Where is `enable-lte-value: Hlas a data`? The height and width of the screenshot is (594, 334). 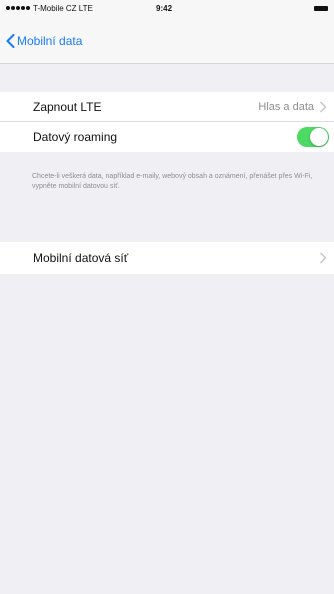
enable-lte-value: Hlas a data is located at coordinates (286, 107).